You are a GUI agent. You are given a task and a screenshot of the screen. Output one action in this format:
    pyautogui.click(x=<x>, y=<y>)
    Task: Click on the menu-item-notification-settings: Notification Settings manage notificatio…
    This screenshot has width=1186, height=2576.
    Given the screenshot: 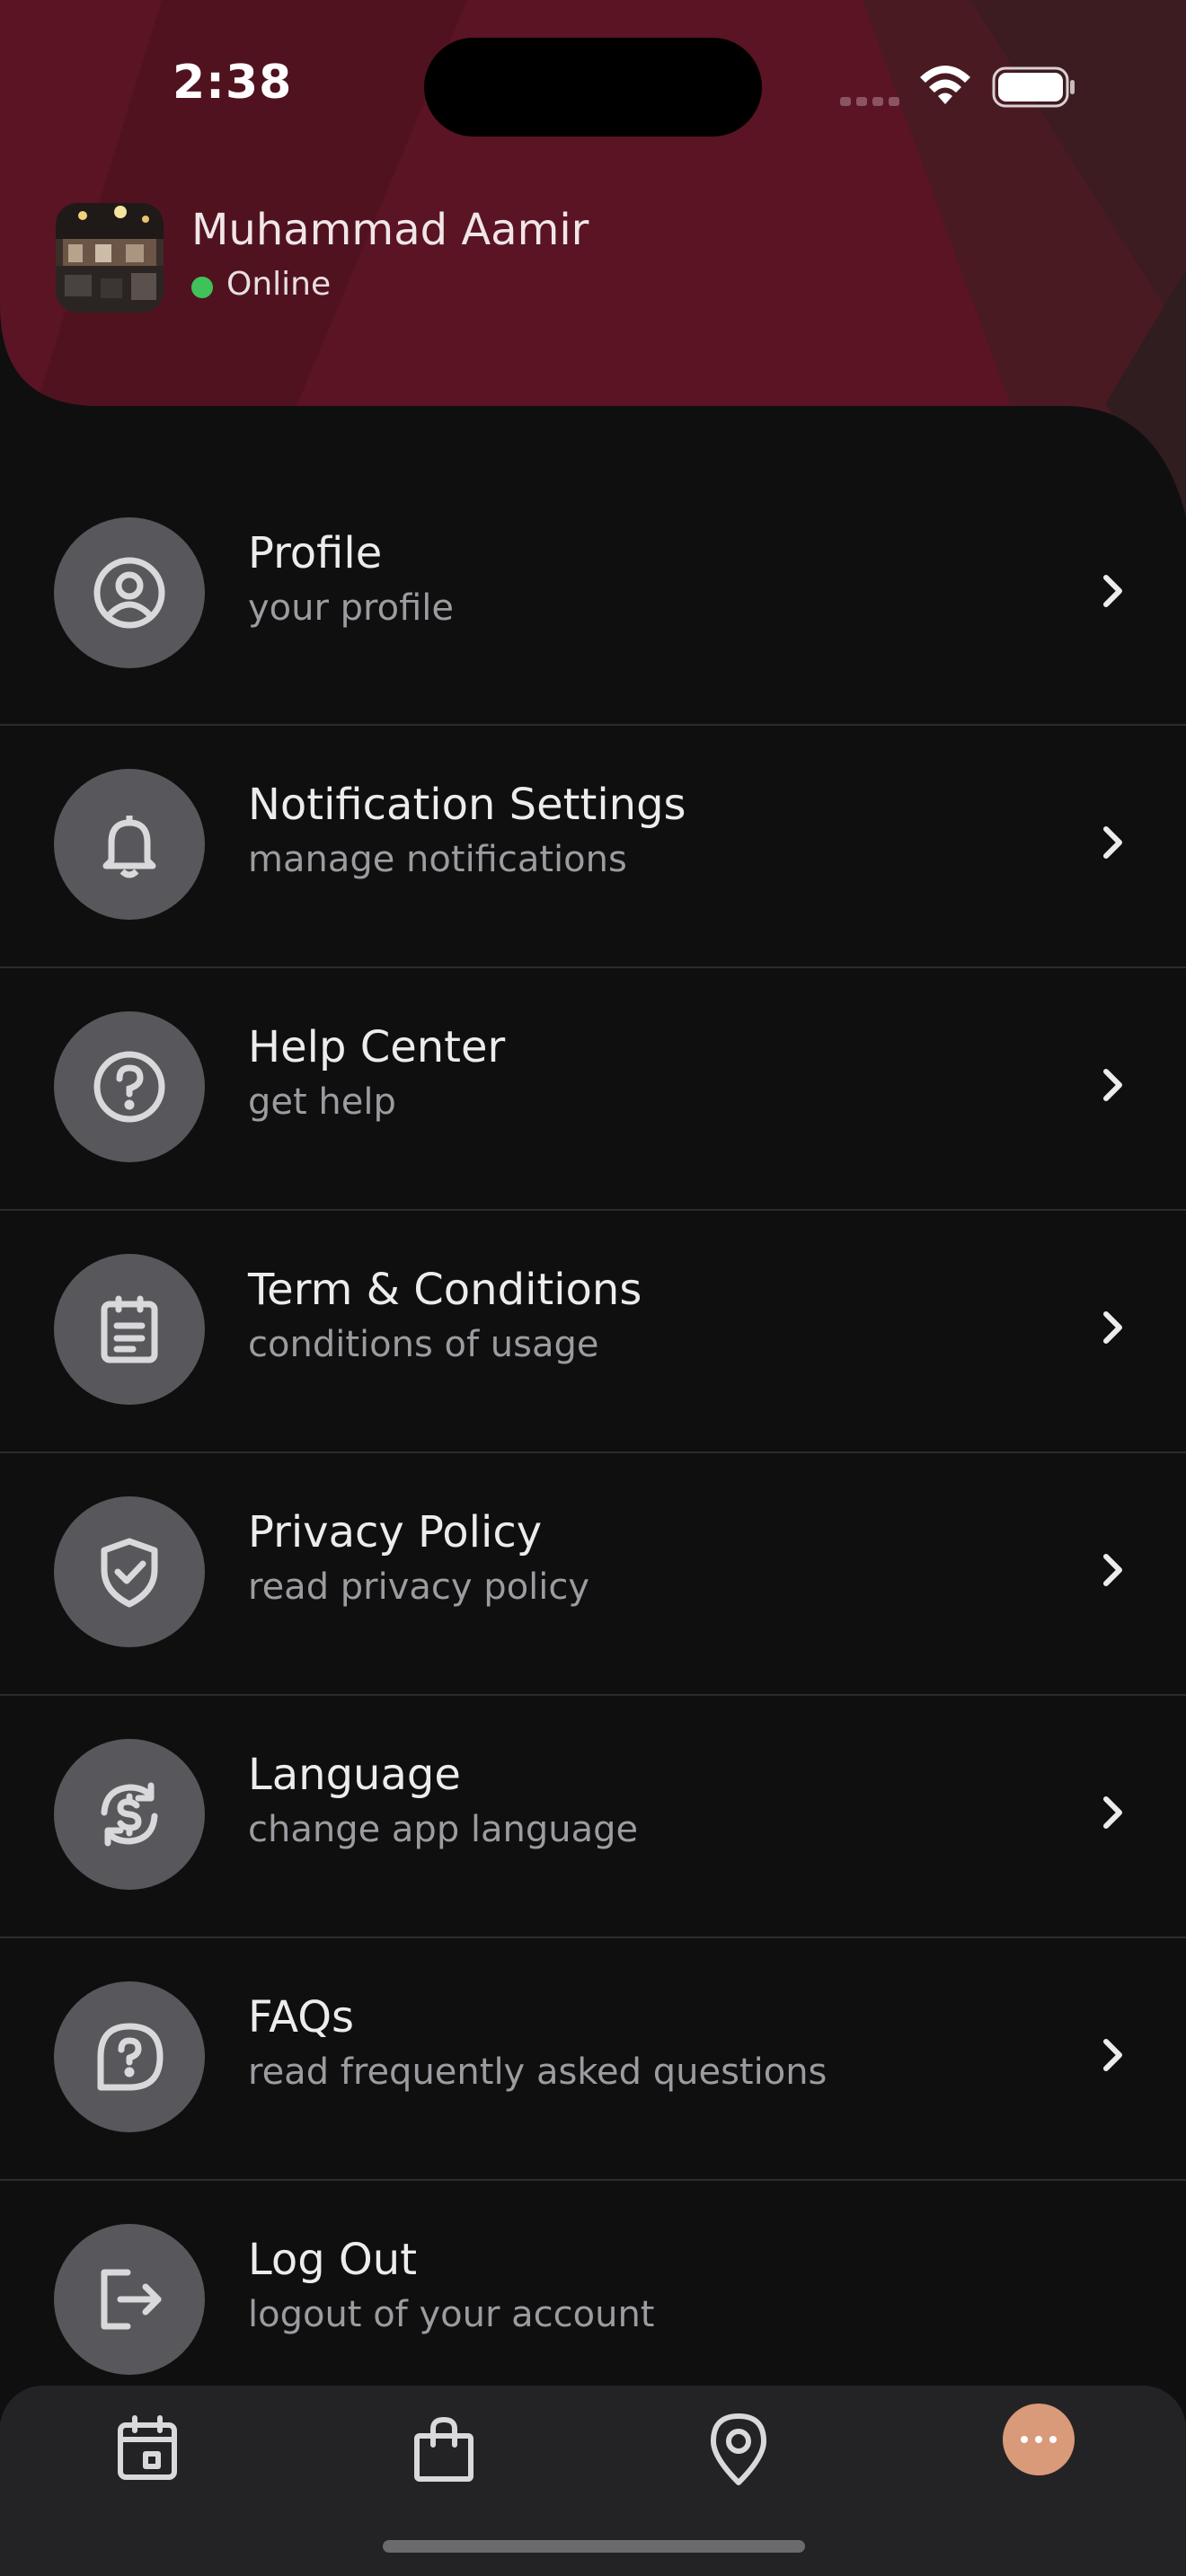 What is the action you would take?
    pyautogui.click(x=593, y=848)
    